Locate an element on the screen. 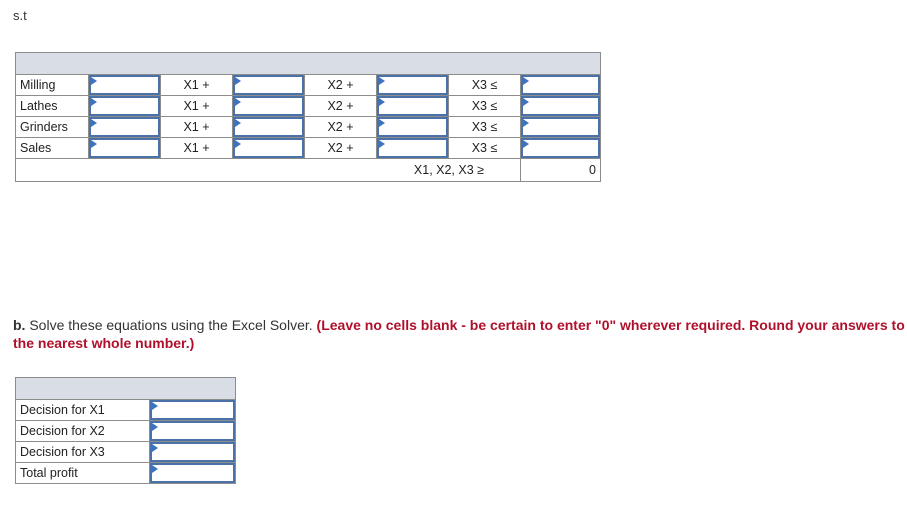 This screenshot has height=507, width=907. constraint-label: Lathes is located at coordinates (52, 106).